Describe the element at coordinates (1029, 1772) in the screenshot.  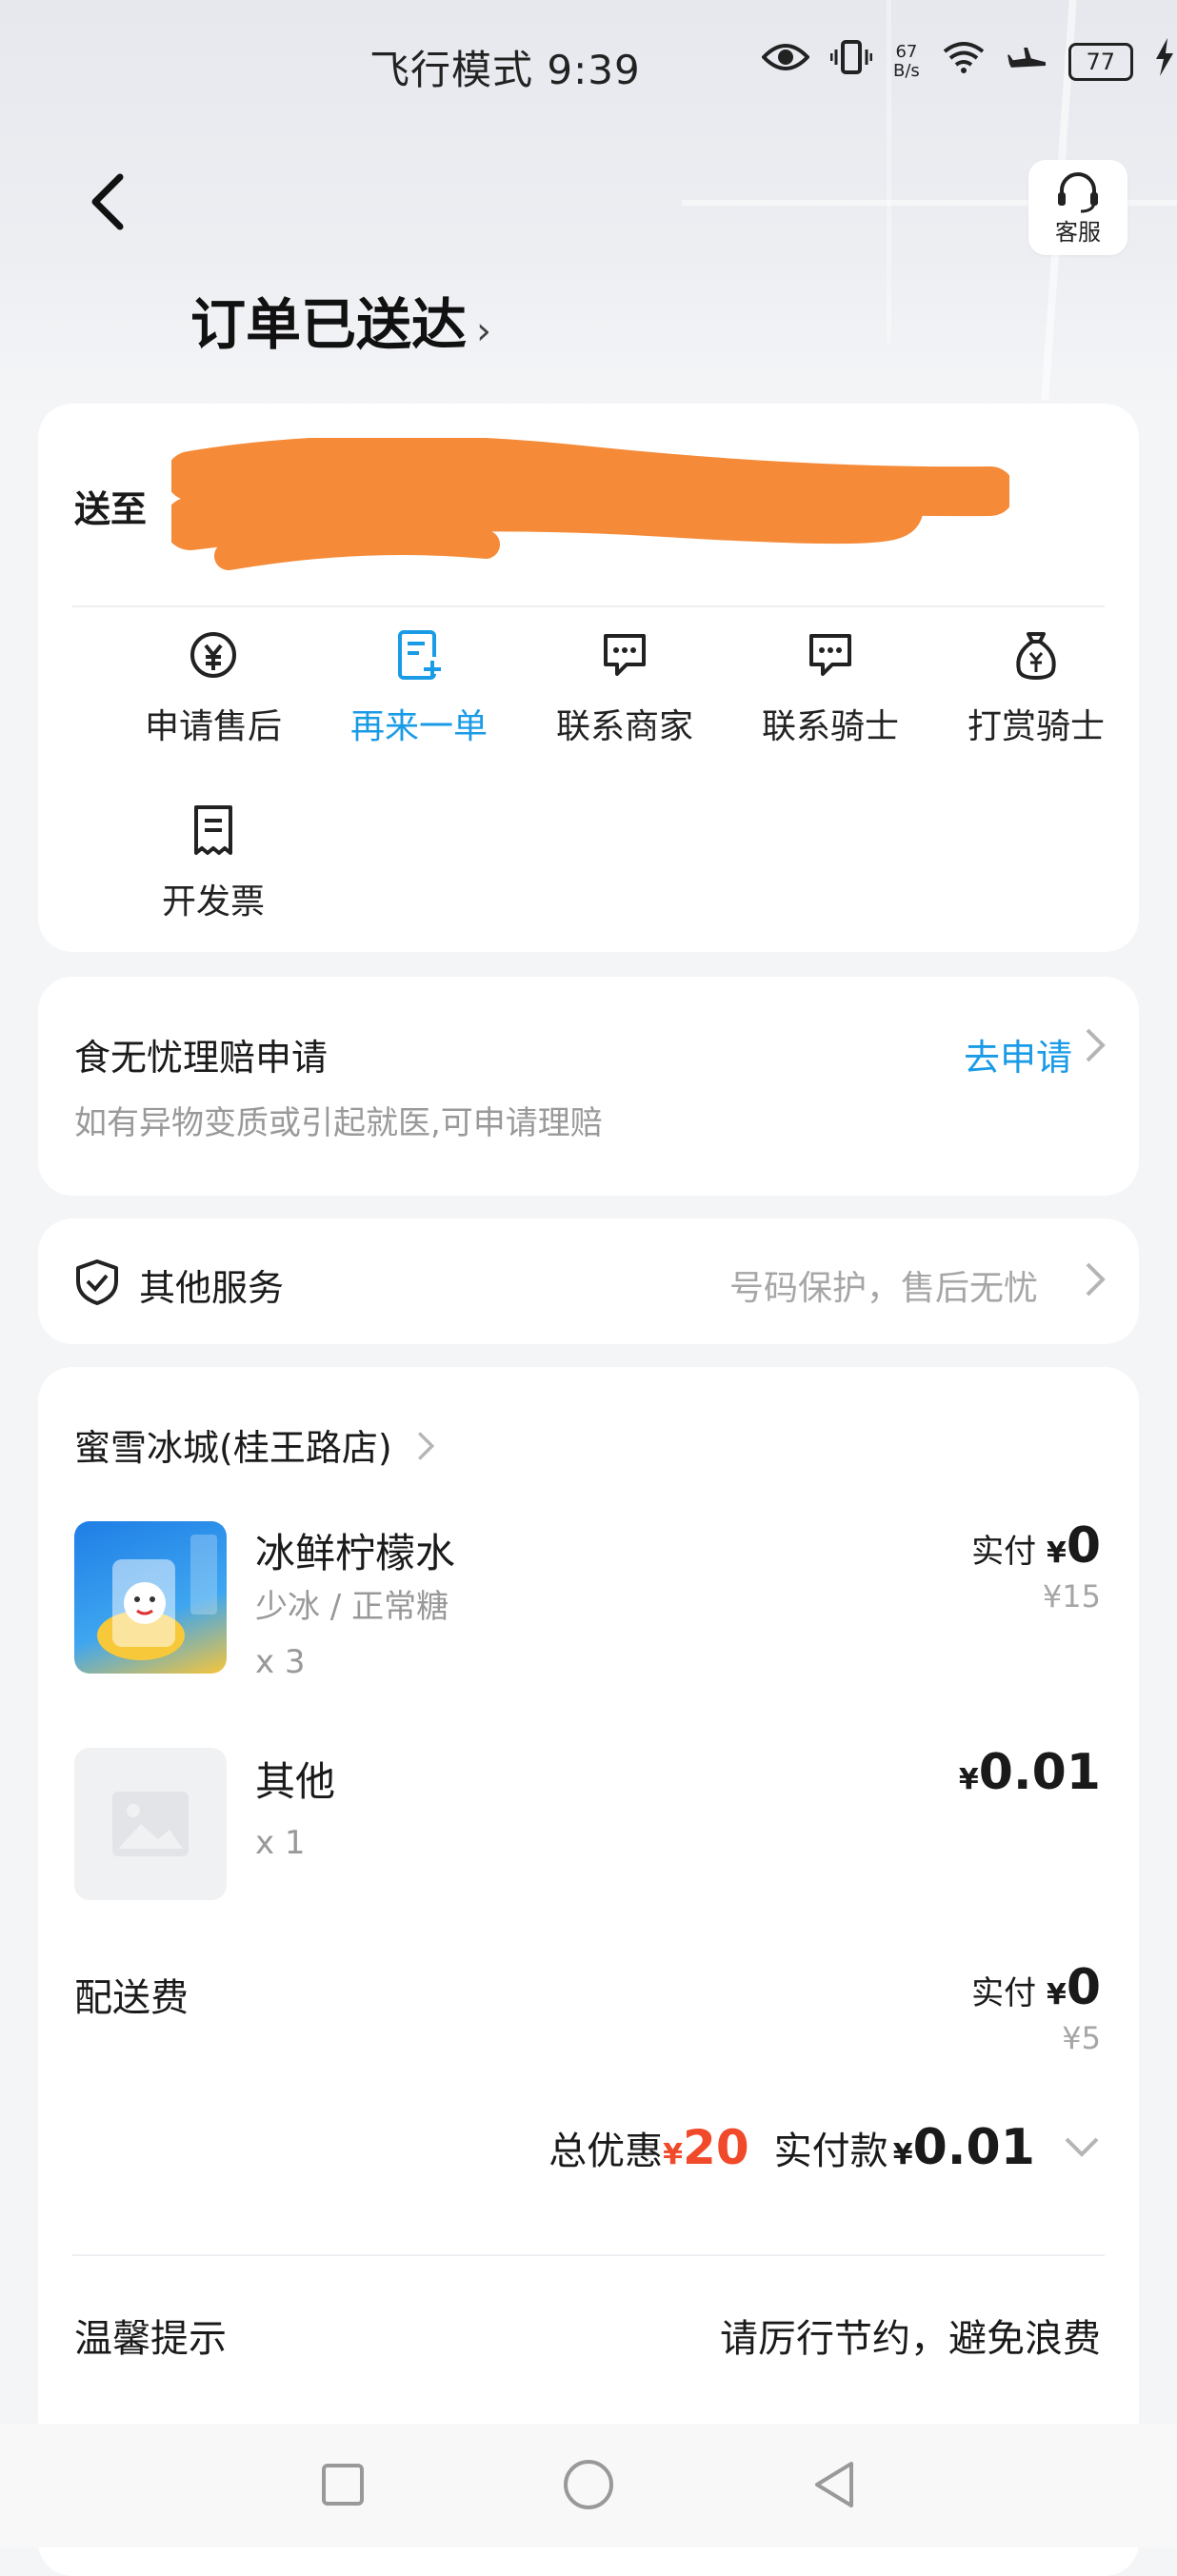
I see `item-paid-price: ¥0.01` at that location.